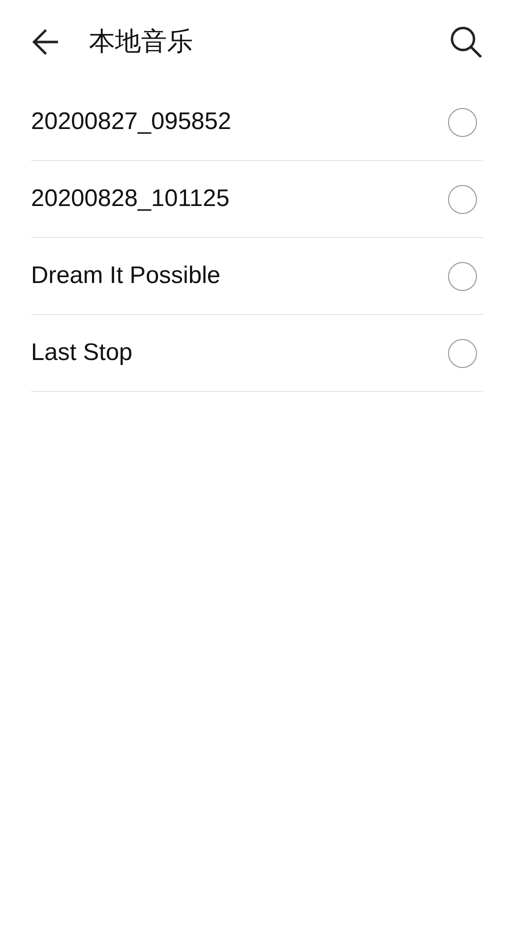 This screenshot has height=943, width=514. I want to click on search-icon, so click(466, 42).